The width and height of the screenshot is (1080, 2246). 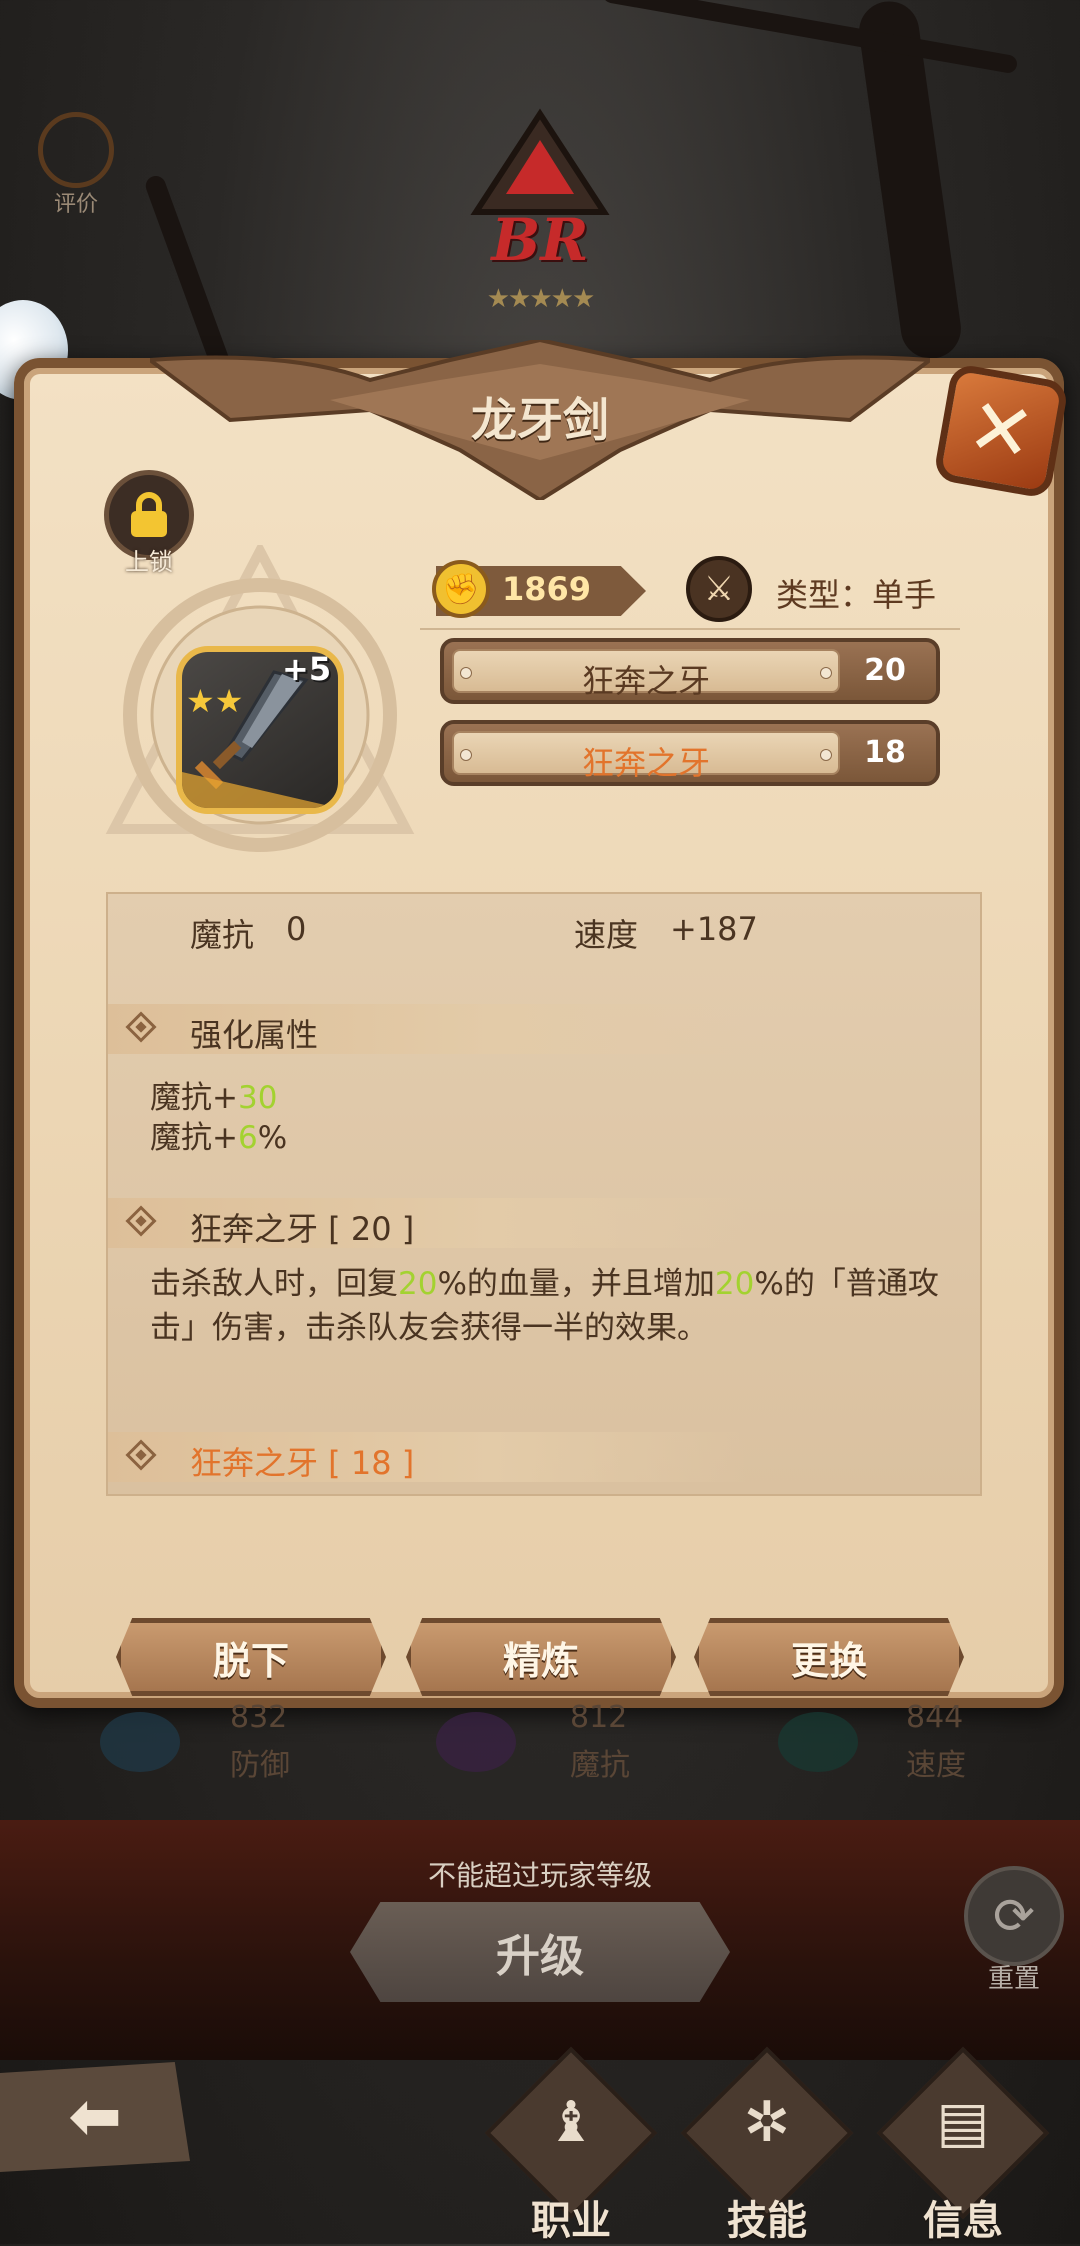 I want to click on close-icon: ✕, so click(x=1000, y=431).